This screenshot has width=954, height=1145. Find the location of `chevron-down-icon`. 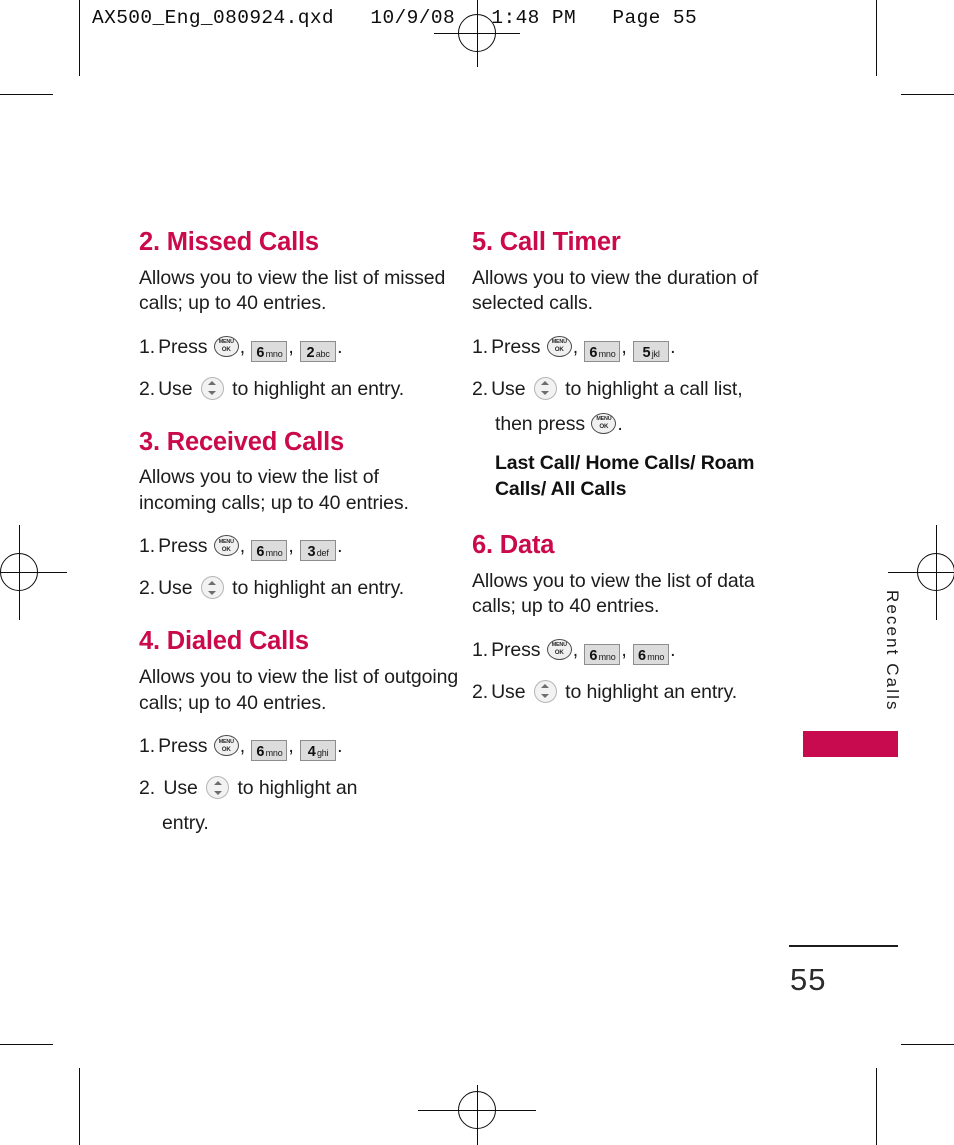

chevron-down-icon is located at coordinates (545, 393).